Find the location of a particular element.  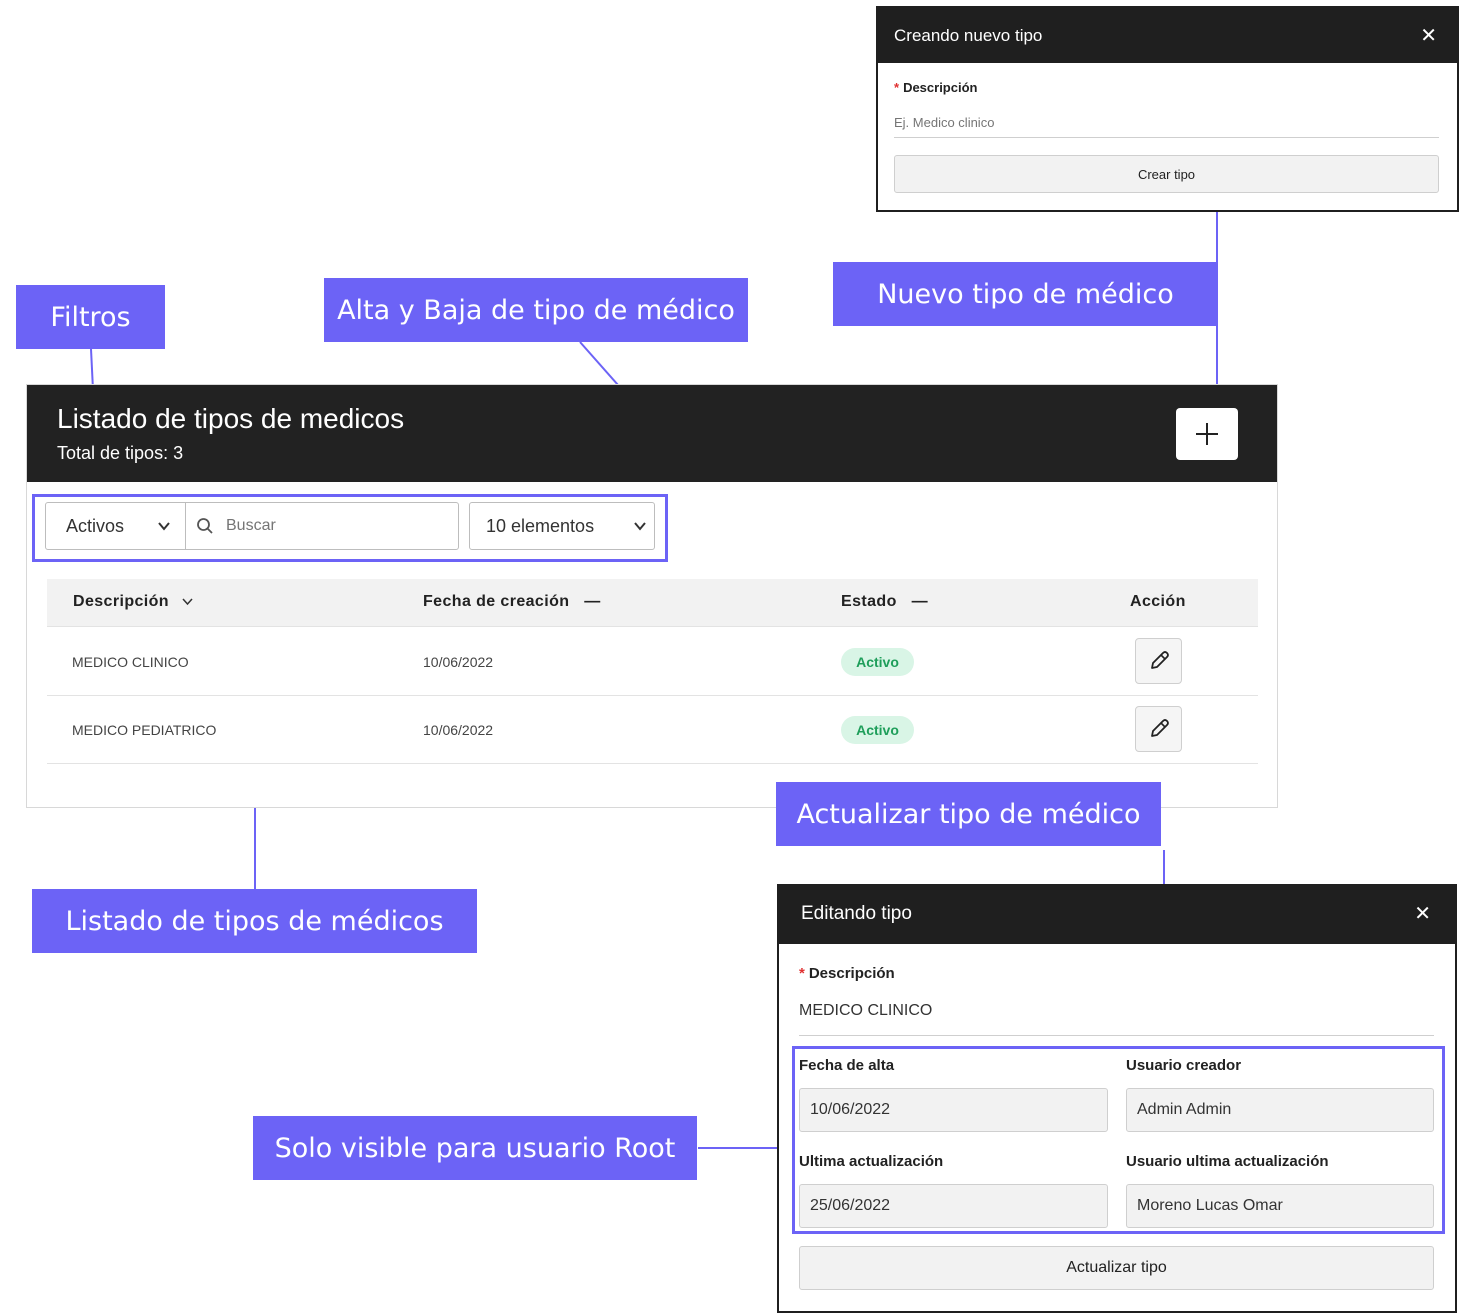

ultima-actualizacion-field: 25/06/2022 is located at coordinates (953, 1206).